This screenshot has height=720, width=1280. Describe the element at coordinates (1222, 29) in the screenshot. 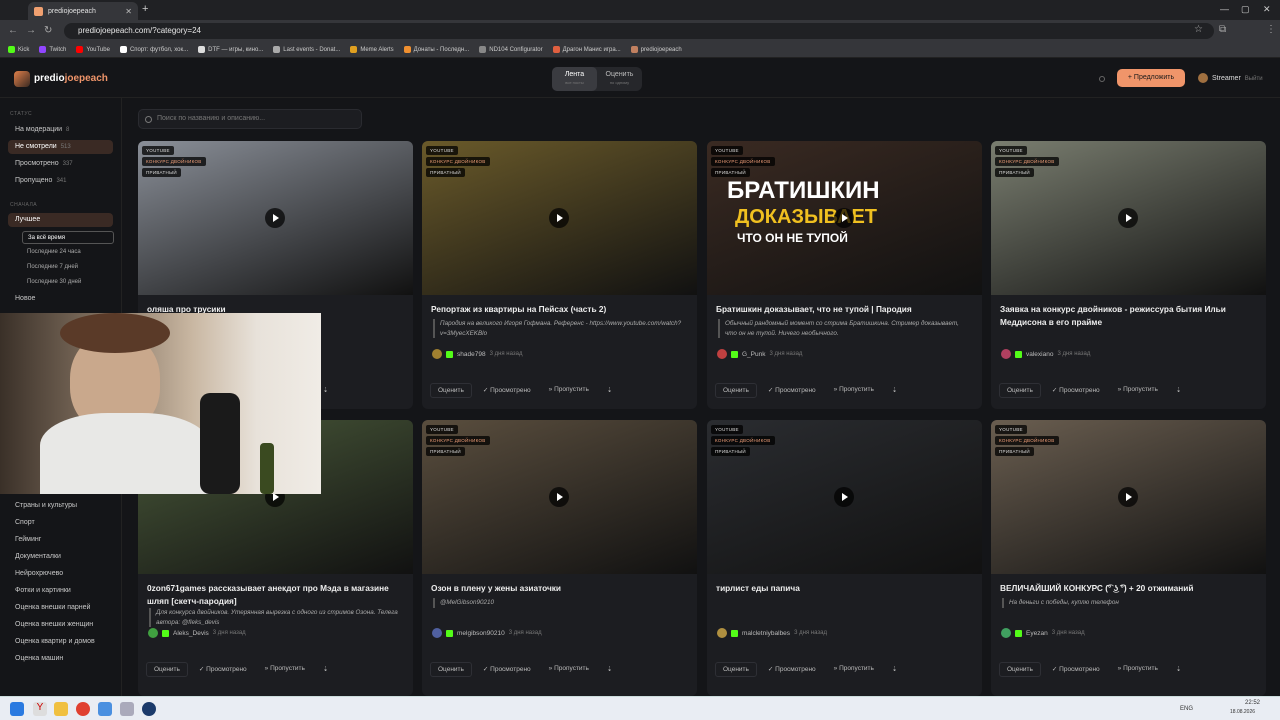

I see `extensions-icon: ⧉` at that location.